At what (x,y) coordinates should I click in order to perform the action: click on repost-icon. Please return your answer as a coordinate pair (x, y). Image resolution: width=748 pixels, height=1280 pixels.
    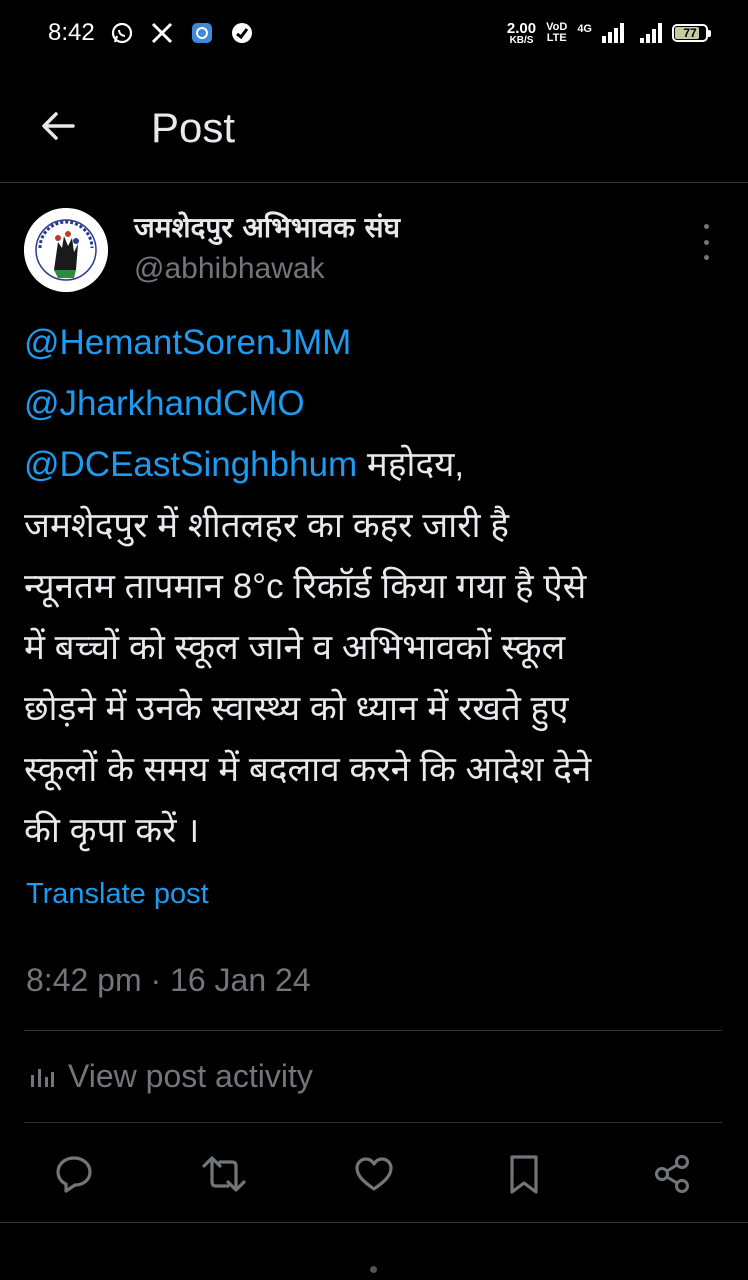
    Looking at the image, I should click on (224, 1174).